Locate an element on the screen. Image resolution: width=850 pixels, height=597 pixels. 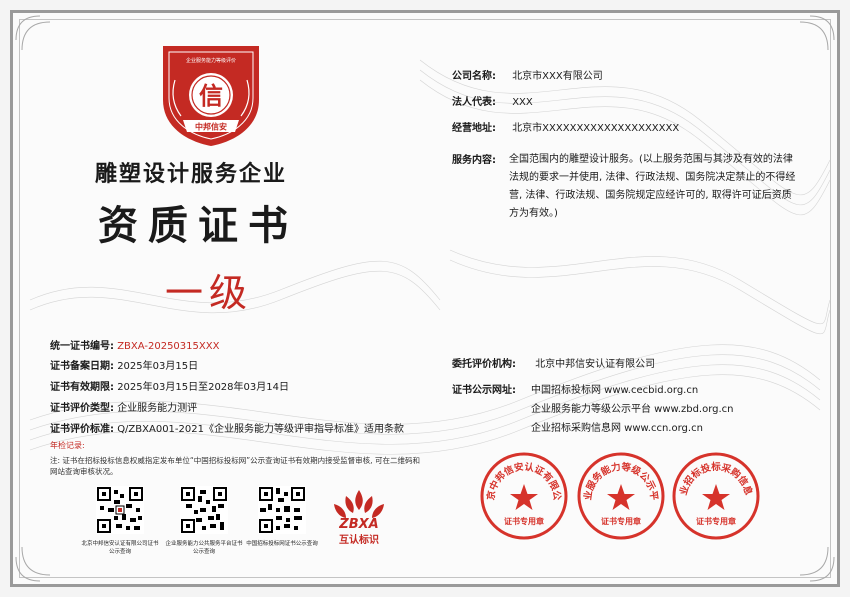
qr-caption-3: 中国招标投标网证书公示查询 is located at coordinates (282, 544).